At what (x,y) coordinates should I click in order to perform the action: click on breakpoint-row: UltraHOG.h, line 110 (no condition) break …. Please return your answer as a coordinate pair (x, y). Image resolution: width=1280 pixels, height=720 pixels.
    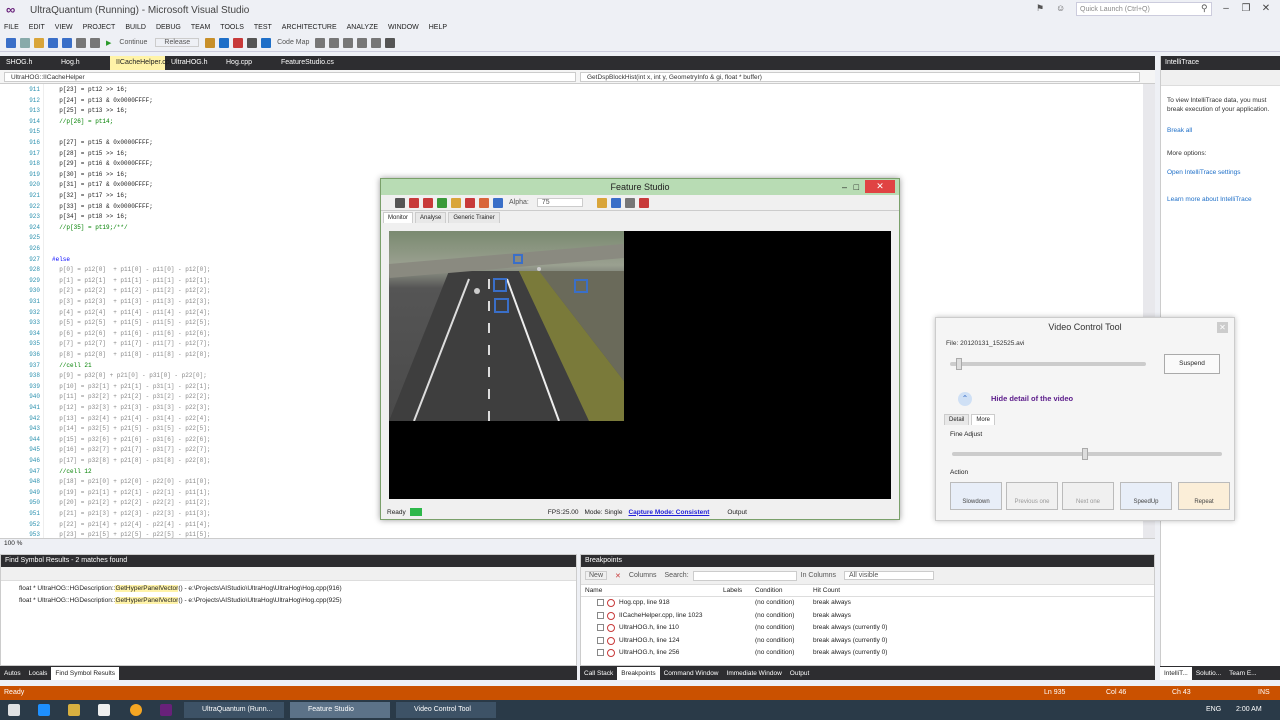
    Looking at the image, I should click on (867, 628).